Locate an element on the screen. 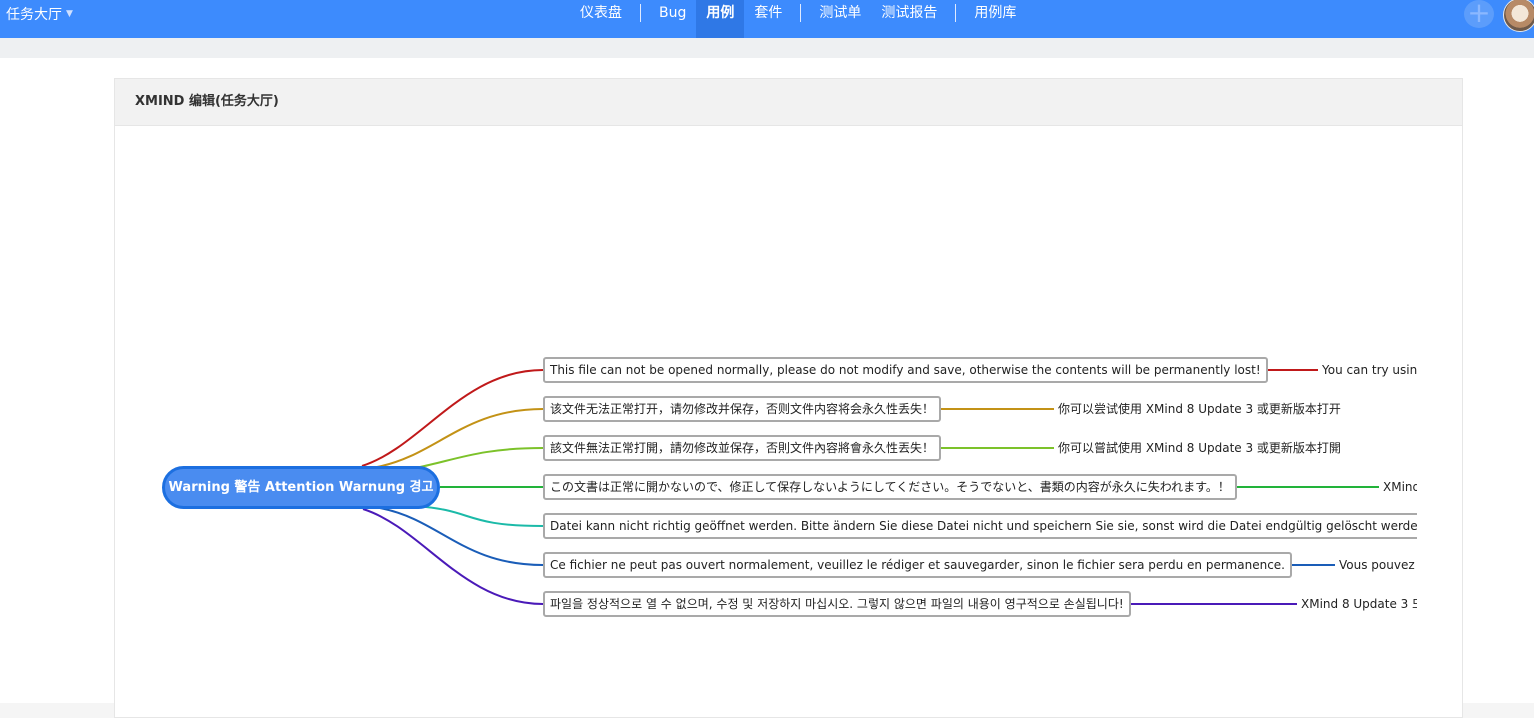  nav-testreport: 测试报告 is located at coordinates (909, 19).